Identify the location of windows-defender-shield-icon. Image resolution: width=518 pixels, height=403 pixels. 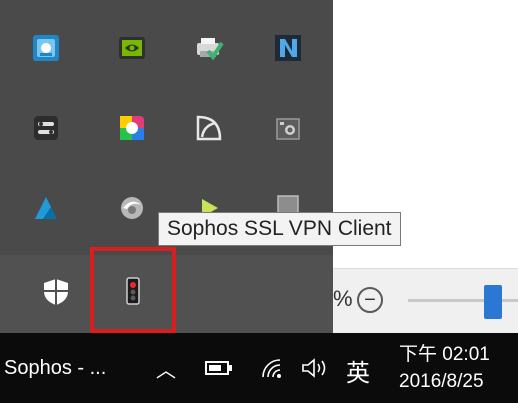
(56, 292).